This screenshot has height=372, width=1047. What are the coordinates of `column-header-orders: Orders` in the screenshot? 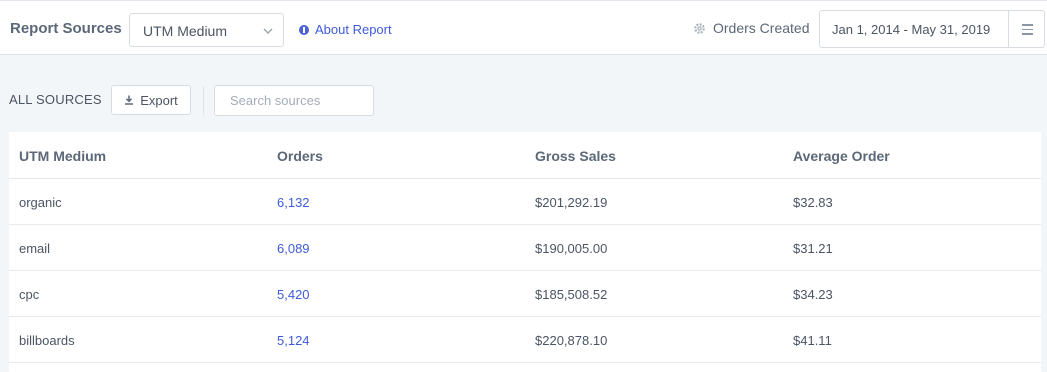 It's located at (300, 156).